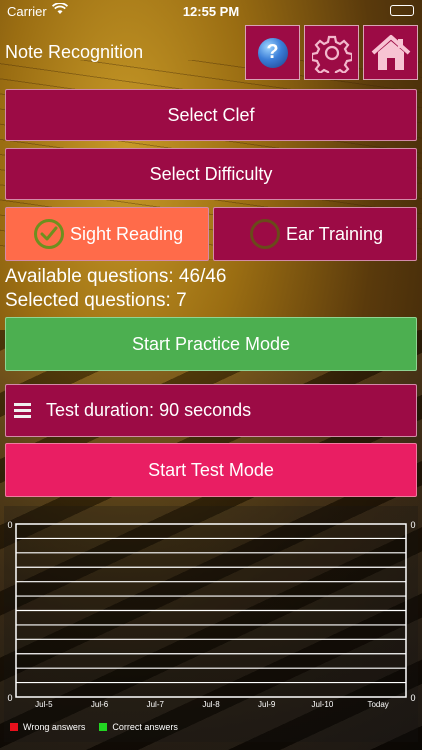  Describe the element at coordinates (22, 410) in the screenshot. I see `menu-icon` at that location.